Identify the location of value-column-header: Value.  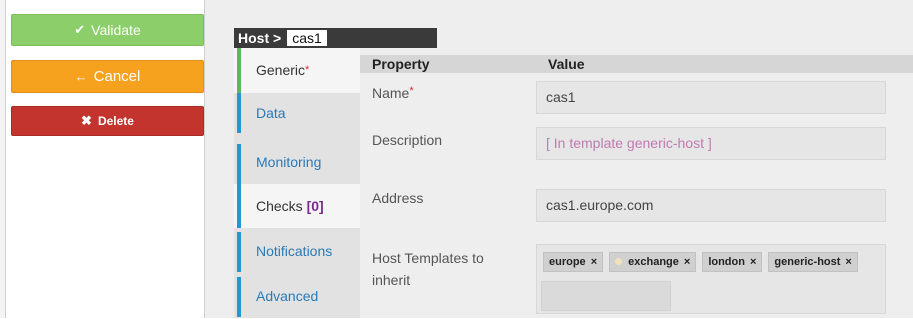
(566, 64).